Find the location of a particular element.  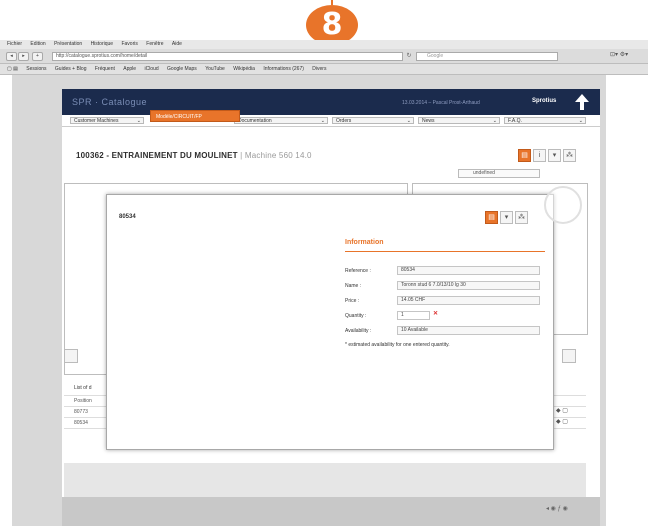

app-title: SPR · Catalogue is located at coordinates (110, 102).